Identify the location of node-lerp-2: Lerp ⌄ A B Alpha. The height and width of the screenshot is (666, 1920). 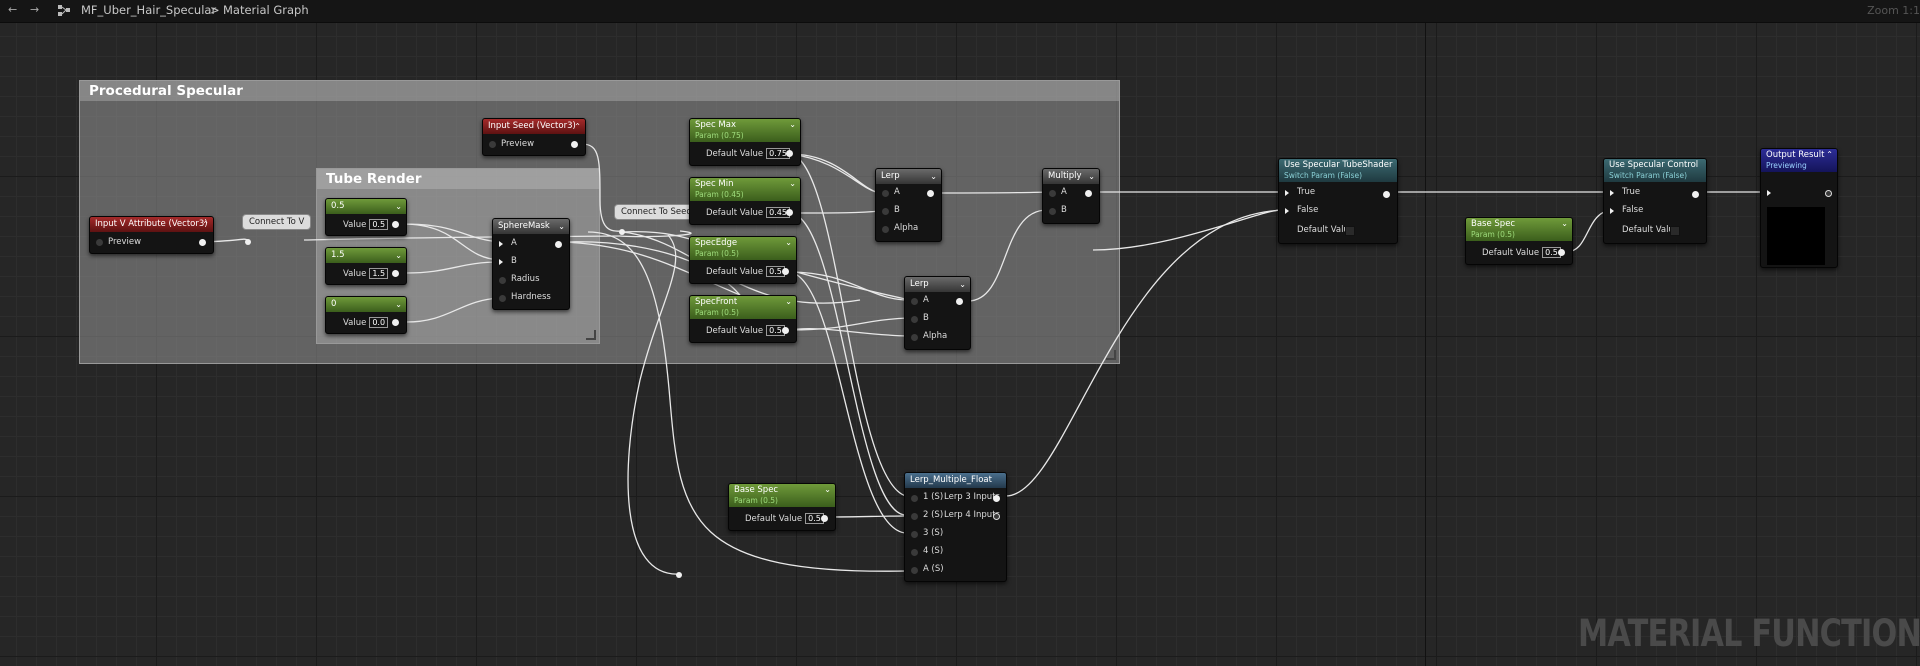
(937, 313).